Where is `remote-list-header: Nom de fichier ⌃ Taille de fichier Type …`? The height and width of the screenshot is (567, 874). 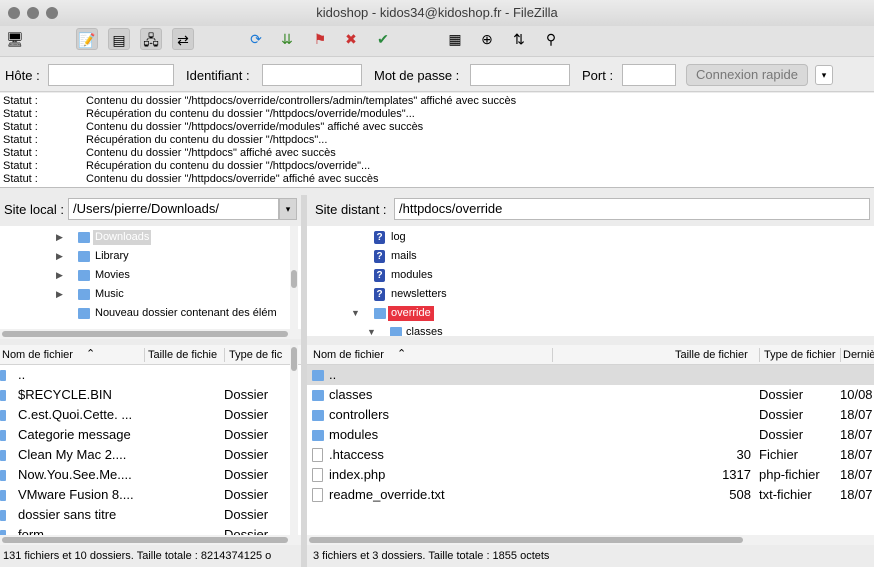 remote-list-header: Nom de fichier ⌃ Taille de fichier Type … is located at coordinates (590, 355).